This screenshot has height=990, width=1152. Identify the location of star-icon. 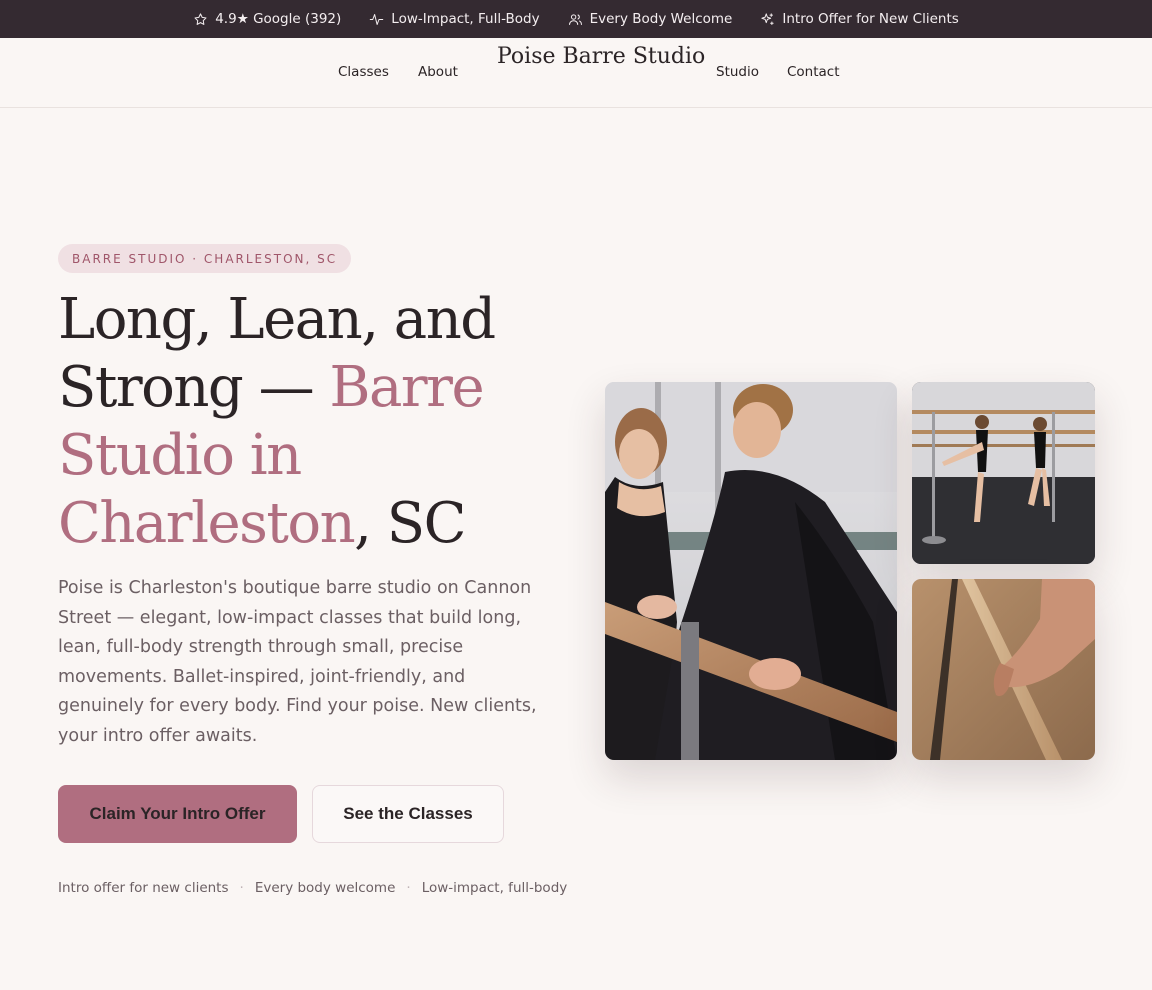
(200, 18).